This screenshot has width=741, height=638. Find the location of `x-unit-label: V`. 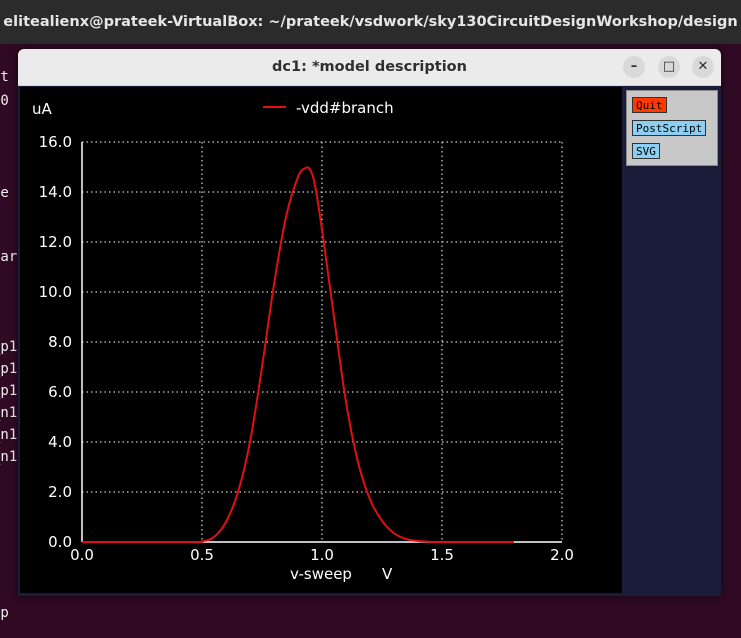

x-unit-label: V is located at coordinates (387, 574).